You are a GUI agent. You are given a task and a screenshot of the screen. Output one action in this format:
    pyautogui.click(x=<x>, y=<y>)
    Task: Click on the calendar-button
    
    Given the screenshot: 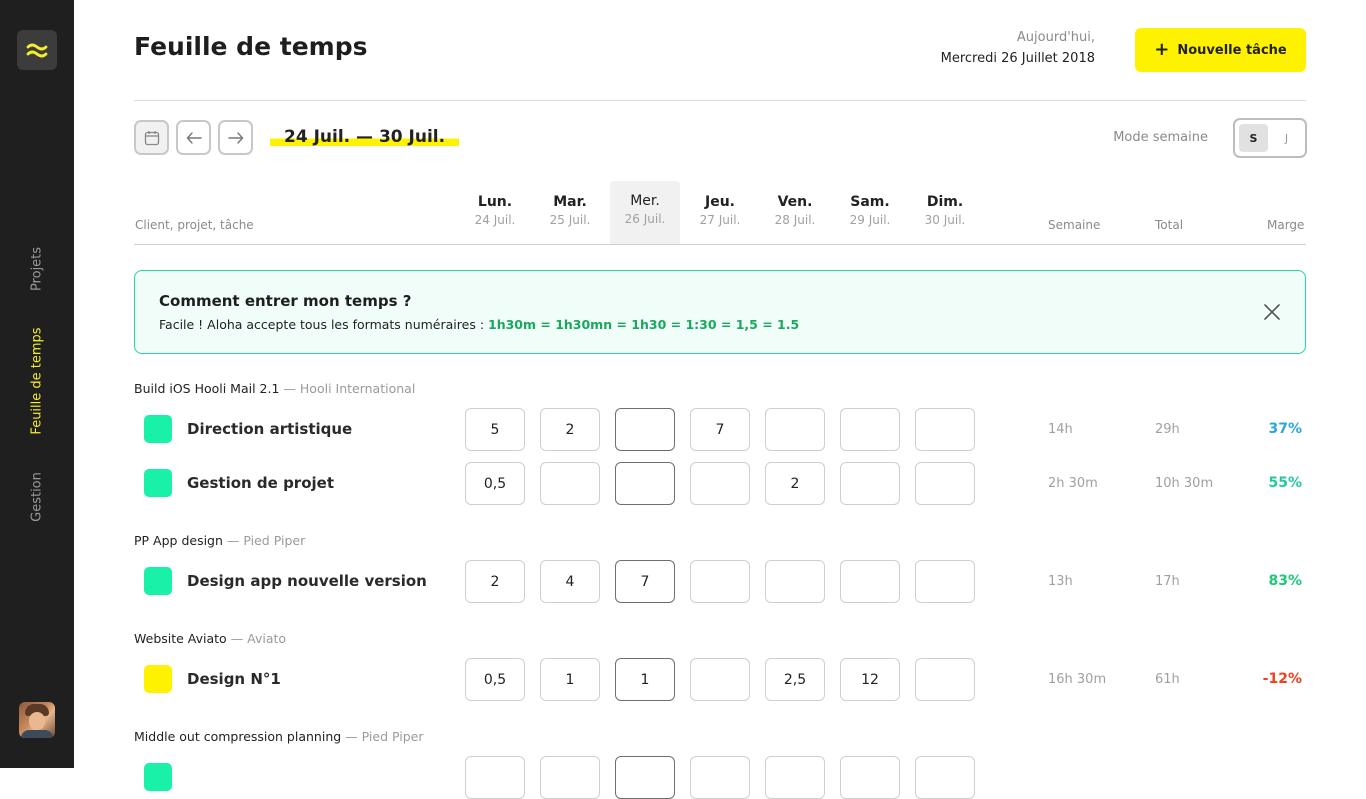 What is the action you would take?
    pyautogui.click(x=151, y=137)
    